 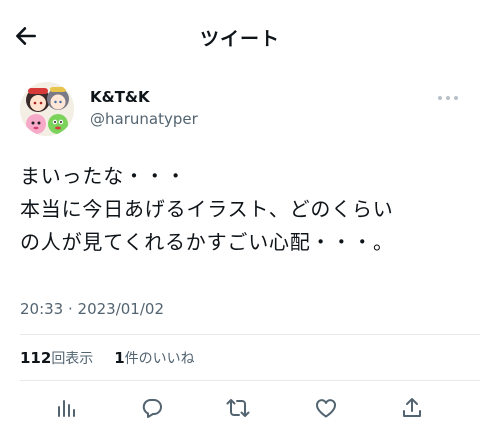 I want to click on share-button, so click(x=412, y=408).